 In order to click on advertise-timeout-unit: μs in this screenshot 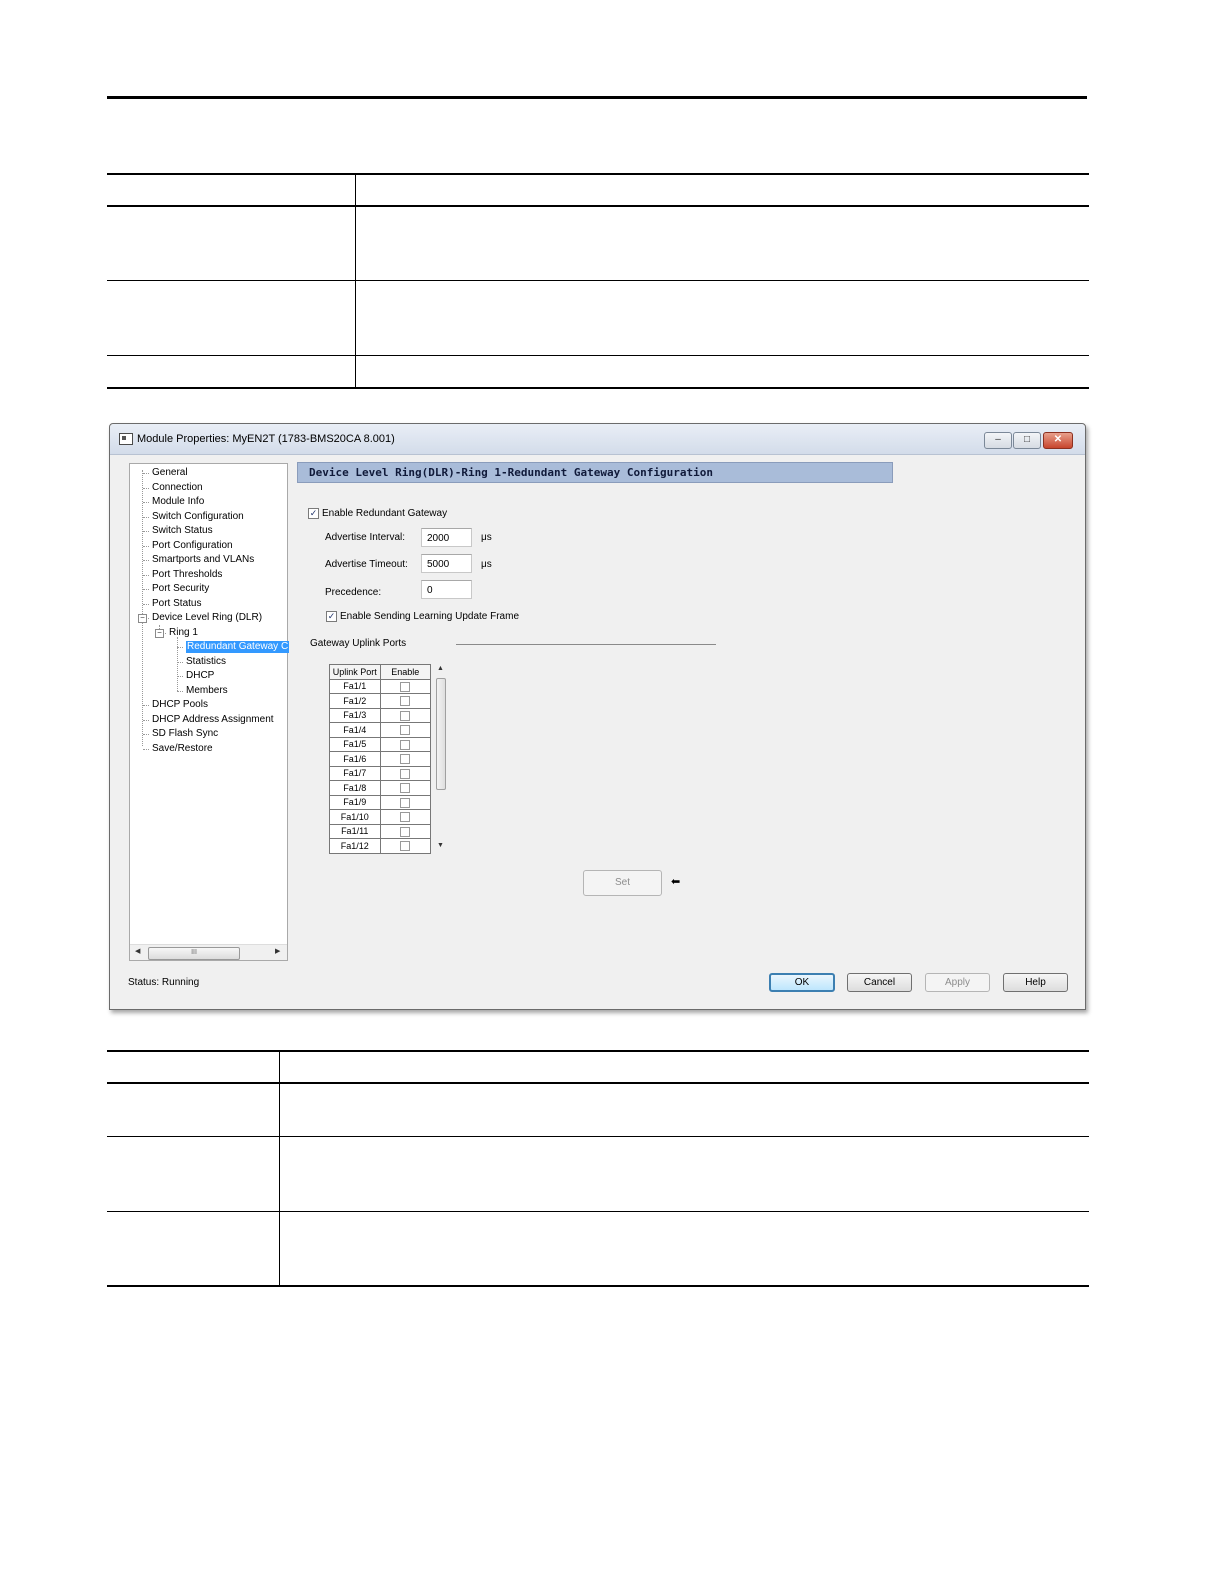, I will do `click(486, 564)`.